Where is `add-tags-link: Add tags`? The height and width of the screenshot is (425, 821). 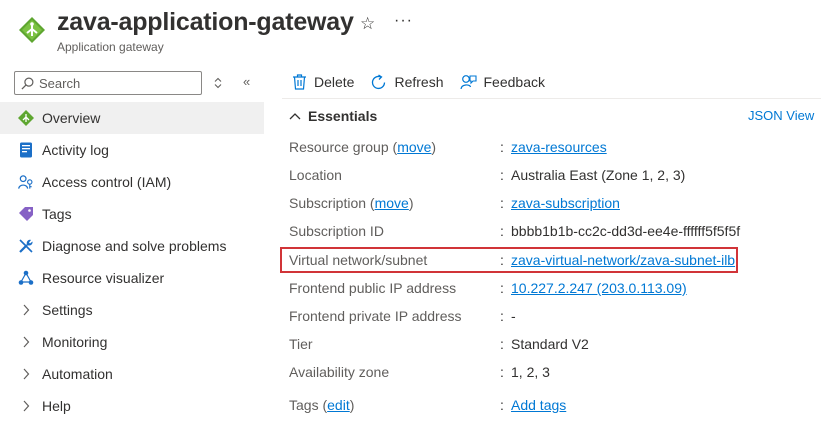
add-tags-link: Add tags is located at coordinates (538, 405).